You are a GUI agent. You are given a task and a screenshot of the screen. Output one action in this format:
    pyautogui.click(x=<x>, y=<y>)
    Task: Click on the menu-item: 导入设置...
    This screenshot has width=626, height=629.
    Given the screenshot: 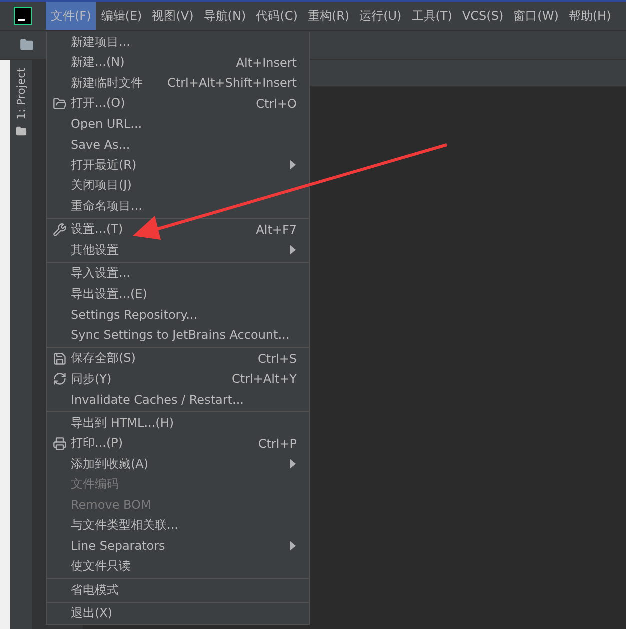 What is the action you would take?
    pyautogui.click(x=178, y=274)
    